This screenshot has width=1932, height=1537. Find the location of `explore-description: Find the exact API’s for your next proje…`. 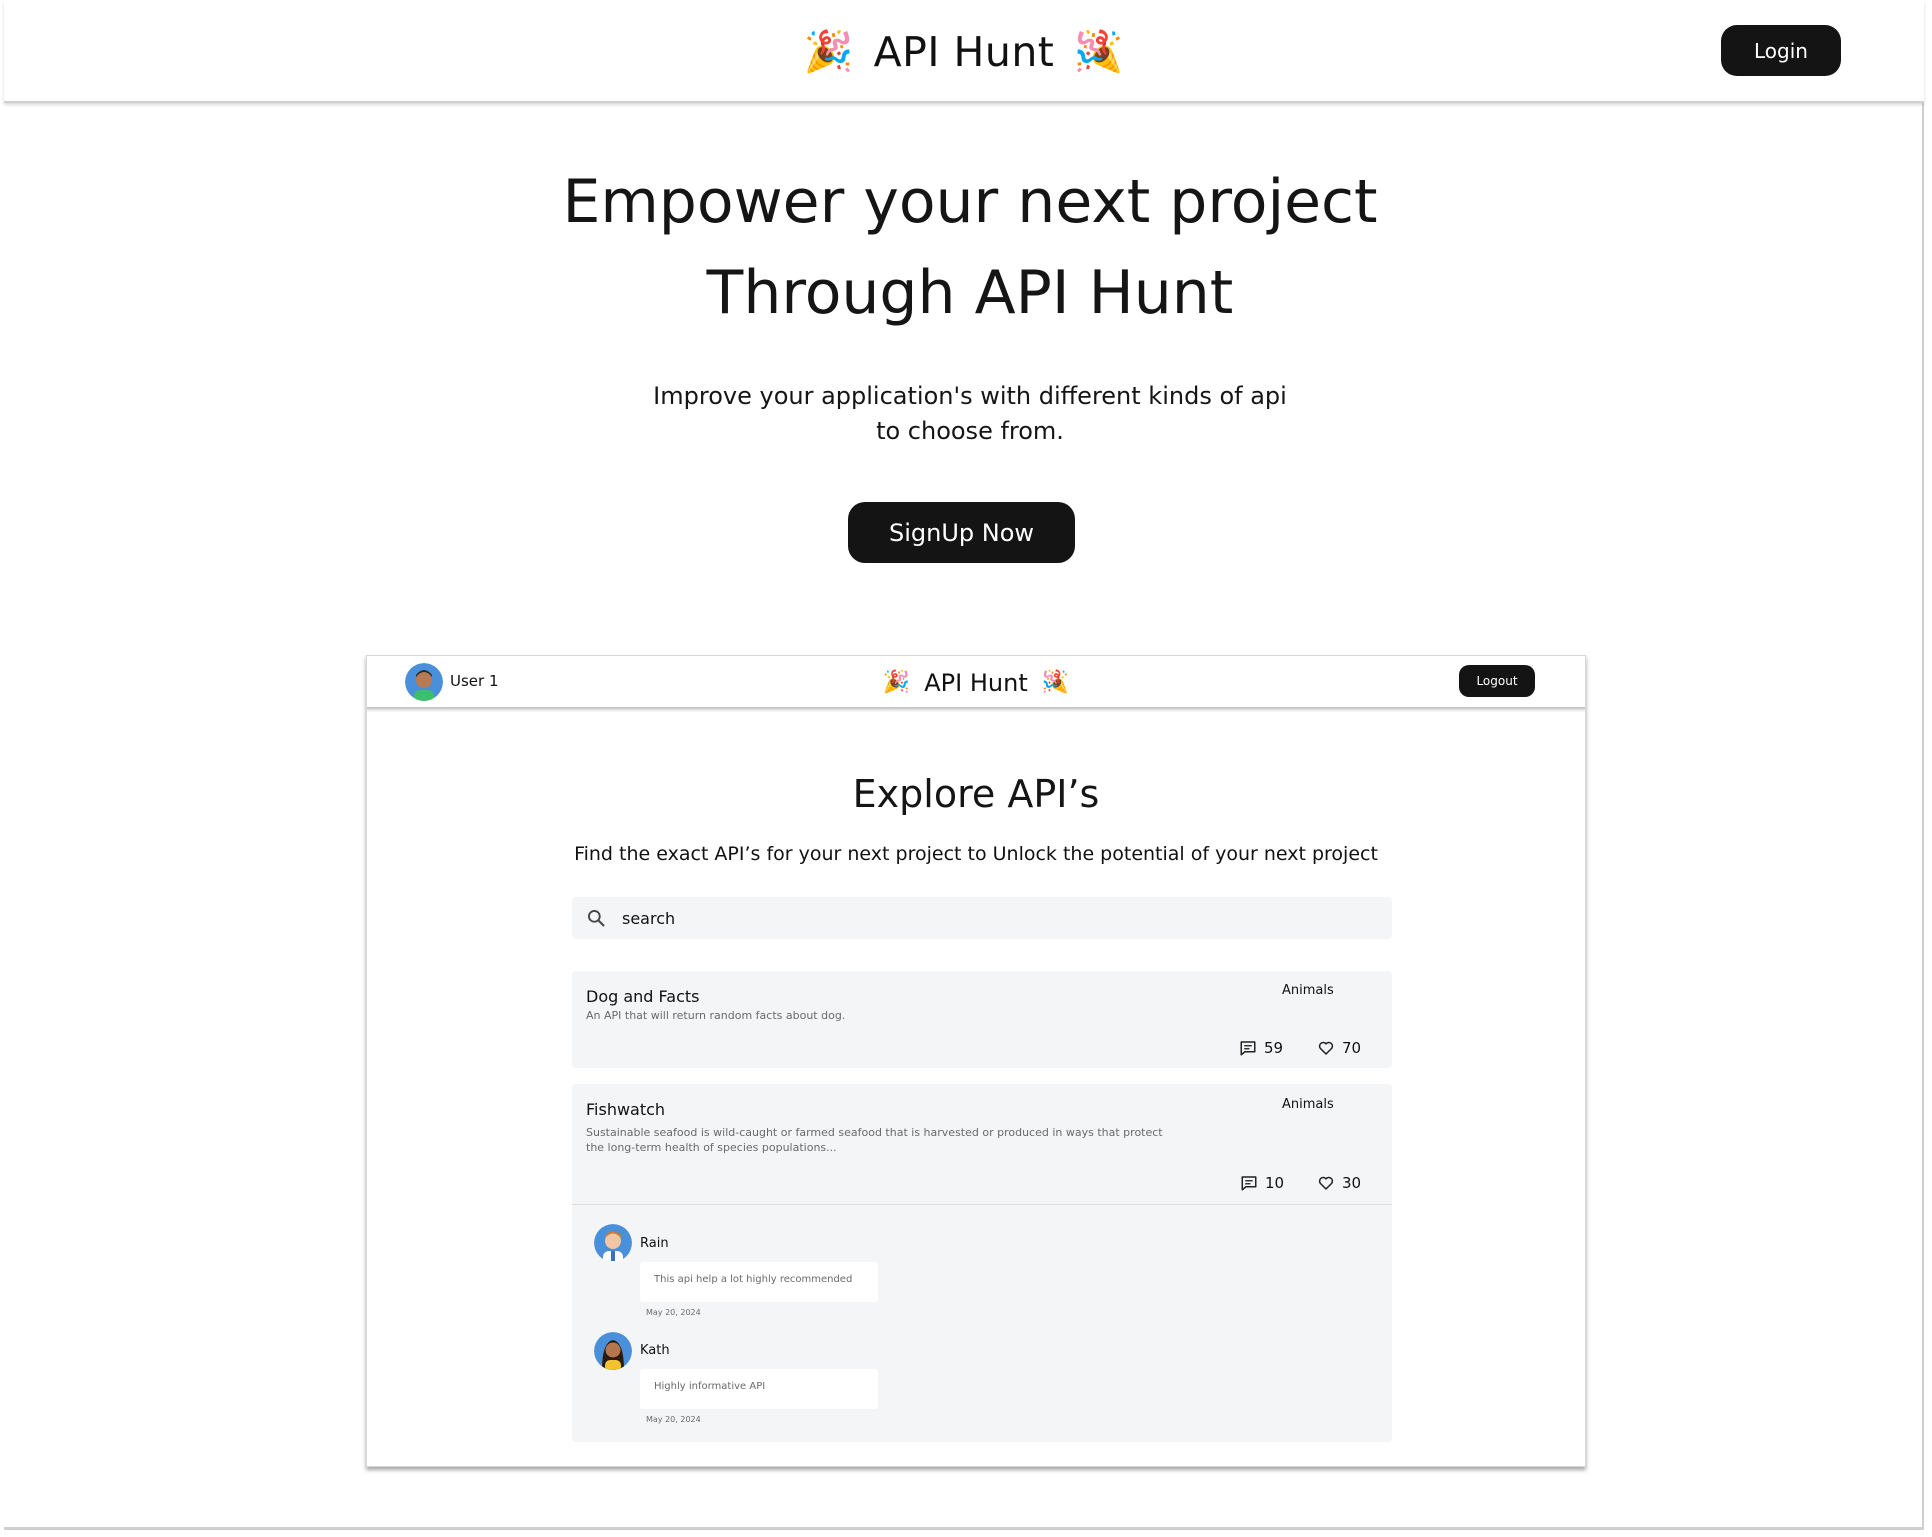

explore-description: Find the exact API’s for your next proje… is located at coordinates (976, 854).